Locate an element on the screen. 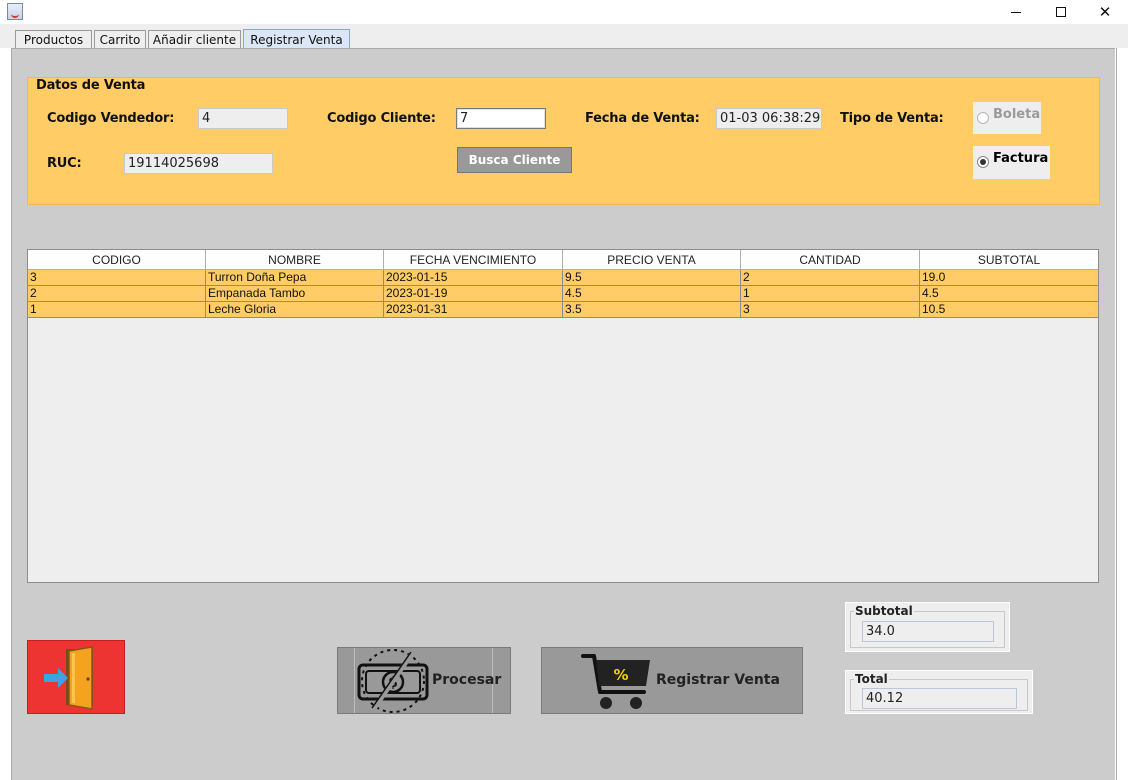  cell-cantidad: 2 is located at coordinates (830, 278).